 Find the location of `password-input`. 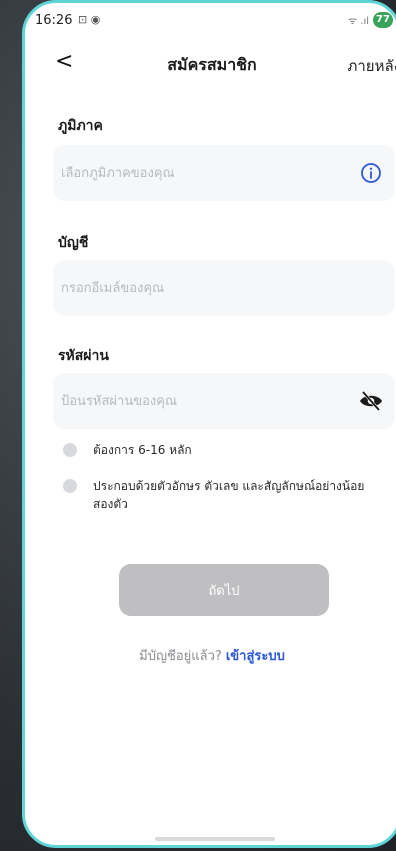

password-input is located at coordinates (198, 401).